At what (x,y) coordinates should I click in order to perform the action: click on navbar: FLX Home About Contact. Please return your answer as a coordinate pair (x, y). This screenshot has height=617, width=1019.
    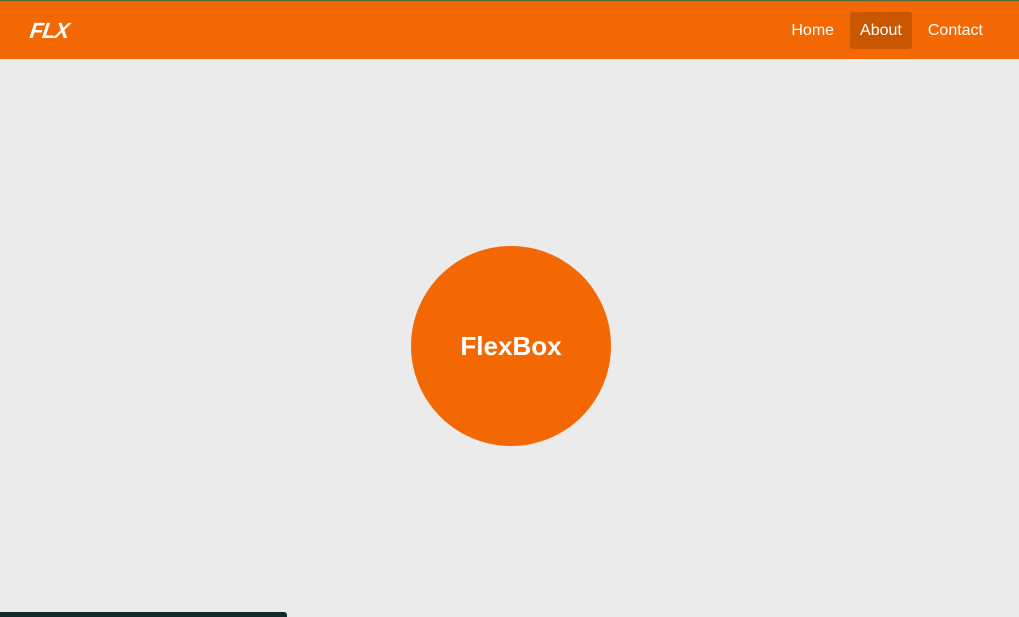
    Looking at the image, I should click on (509, 30).